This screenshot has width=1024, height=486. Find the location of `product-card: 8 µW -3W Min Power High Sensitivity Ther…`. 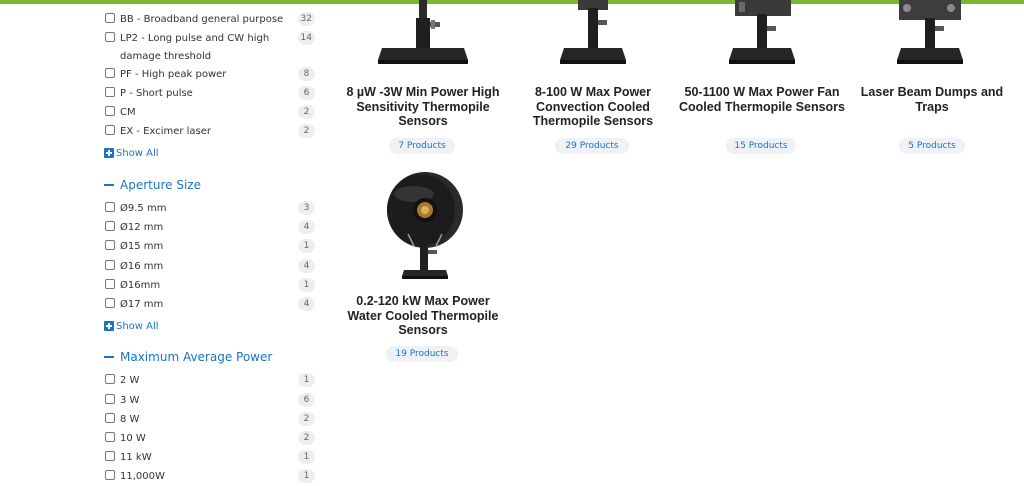

product-card: 8 µW -3W Min Power High Sensitivity Ther… is located at coordinates (423, 80).